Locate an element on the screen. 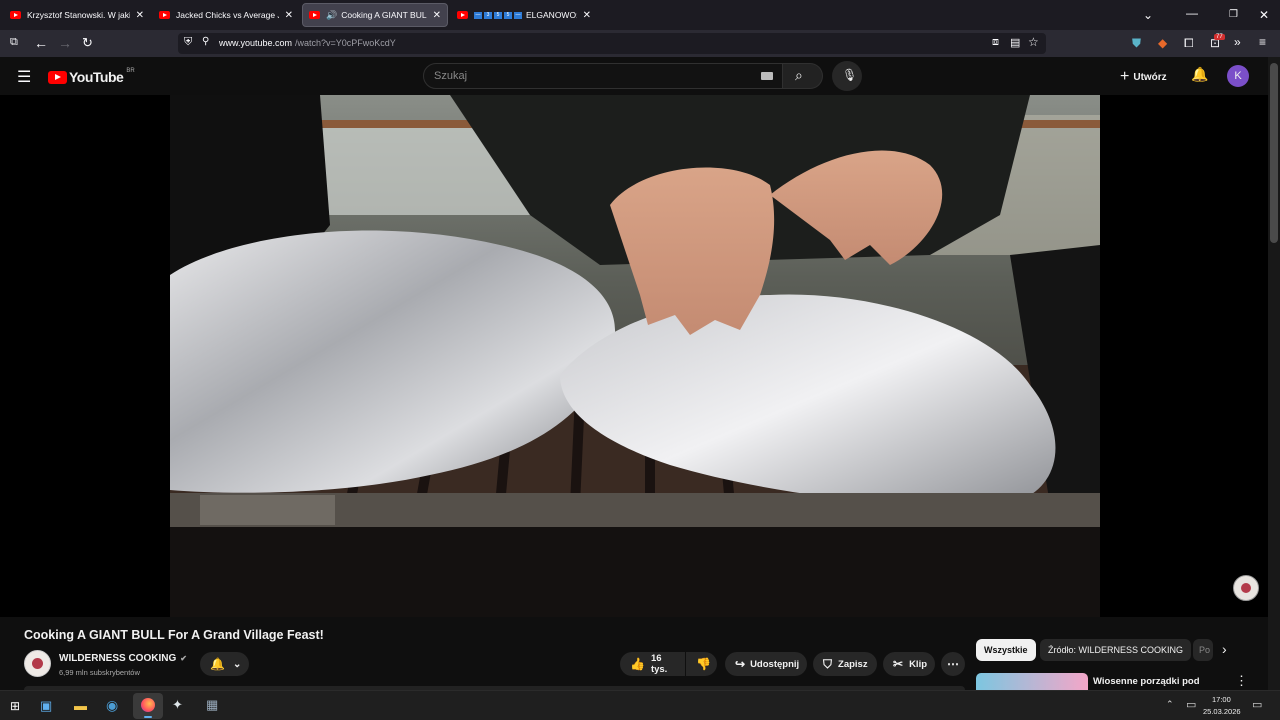  scissors-icon: ✂ is located at coordinates (898, 664).